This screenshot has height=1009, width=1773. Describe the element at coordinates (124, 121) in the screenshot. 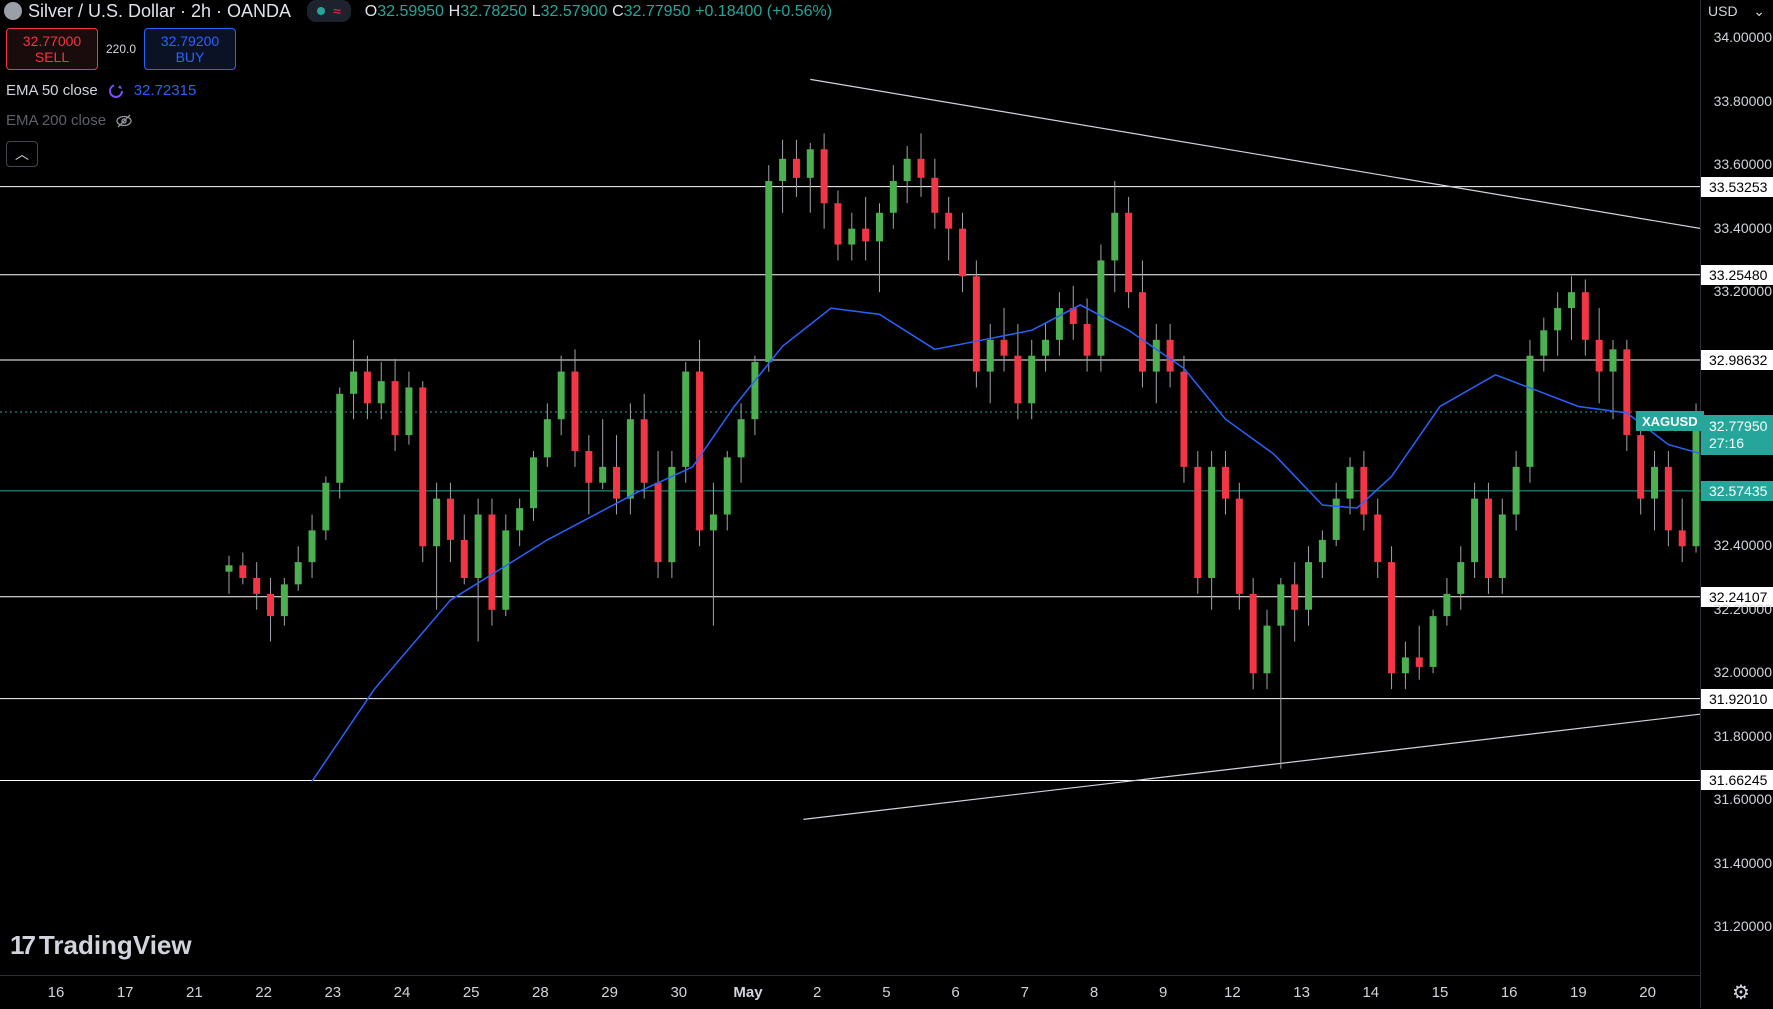

I see `hidden-eye-icon` at that location.